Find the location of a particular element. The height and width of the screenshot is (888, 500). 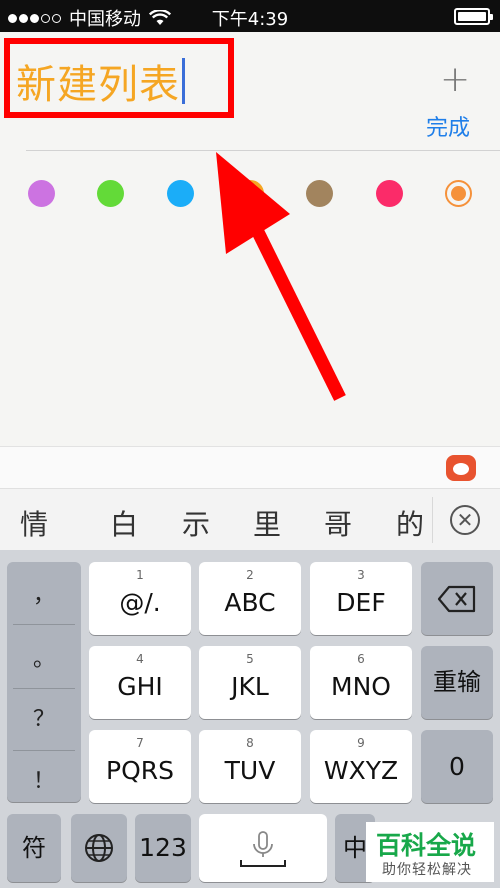

candidate-3: 示 is located at coordinates (196, 523).